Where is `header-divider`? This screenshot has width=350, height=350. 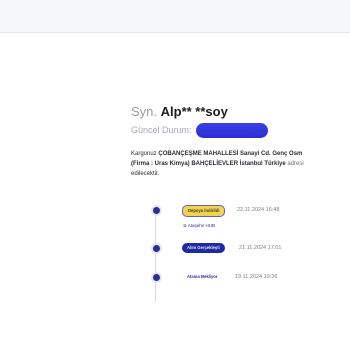 header-divider is located at coordinates (175, 32).